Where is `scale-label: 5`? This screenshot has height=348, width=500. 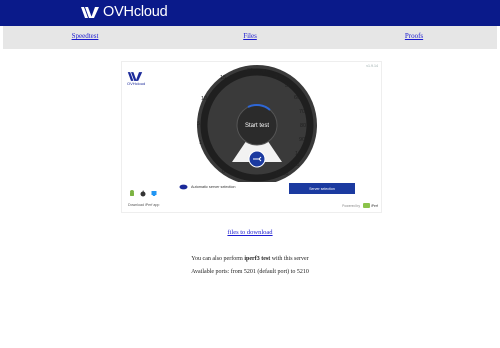 scale-label: 5 is located at coordinates (198, 124).